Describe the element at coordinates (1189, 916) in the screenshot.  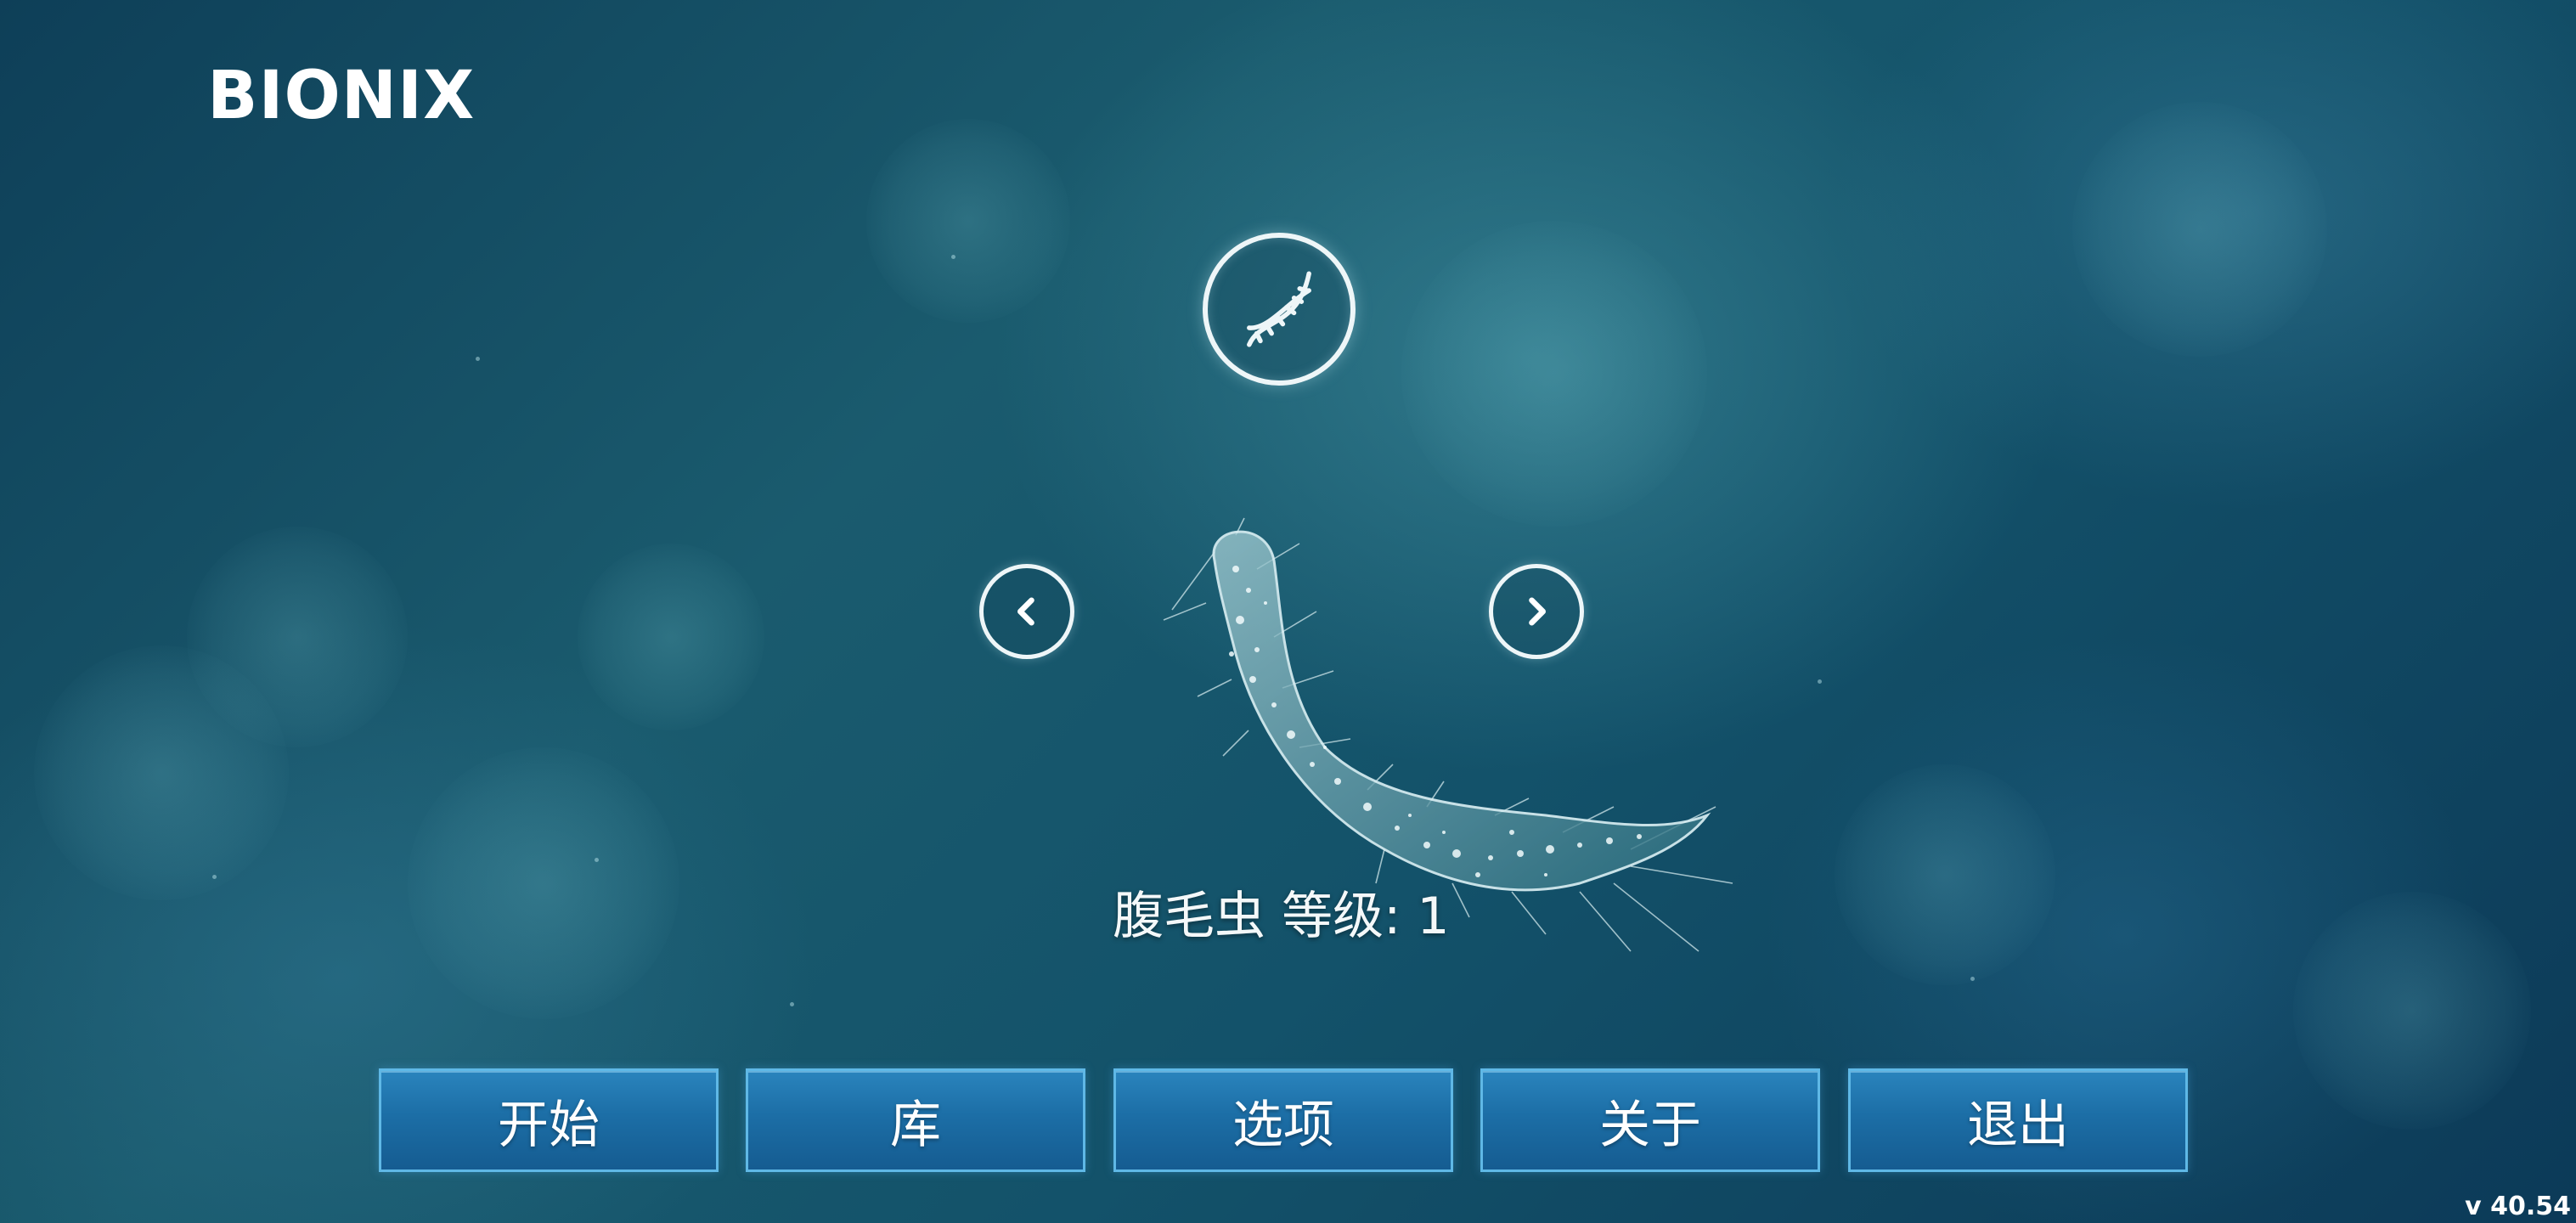
I see `species-name: 腹毛虫` at that location.